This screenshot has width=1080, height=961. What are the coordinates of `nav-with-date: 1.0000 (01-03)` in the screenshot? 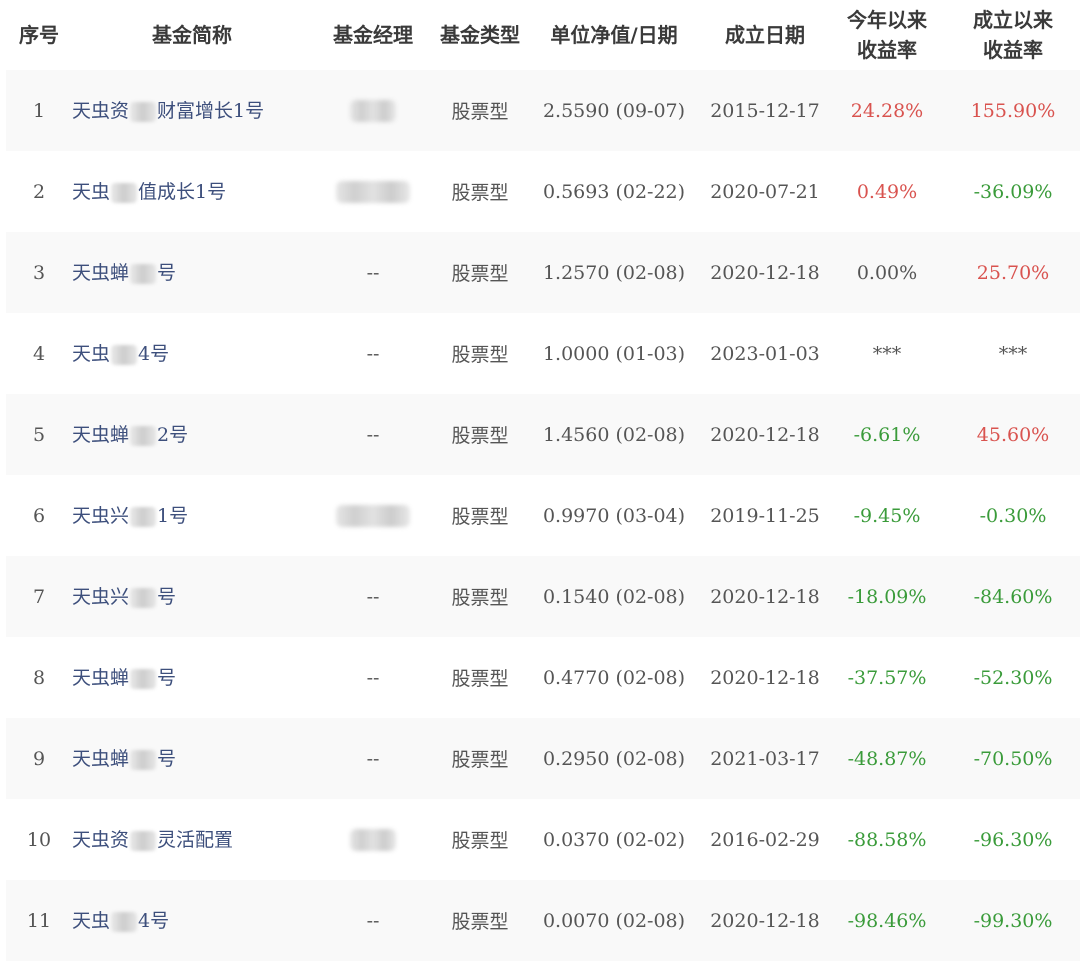 It's located at (614, 353).